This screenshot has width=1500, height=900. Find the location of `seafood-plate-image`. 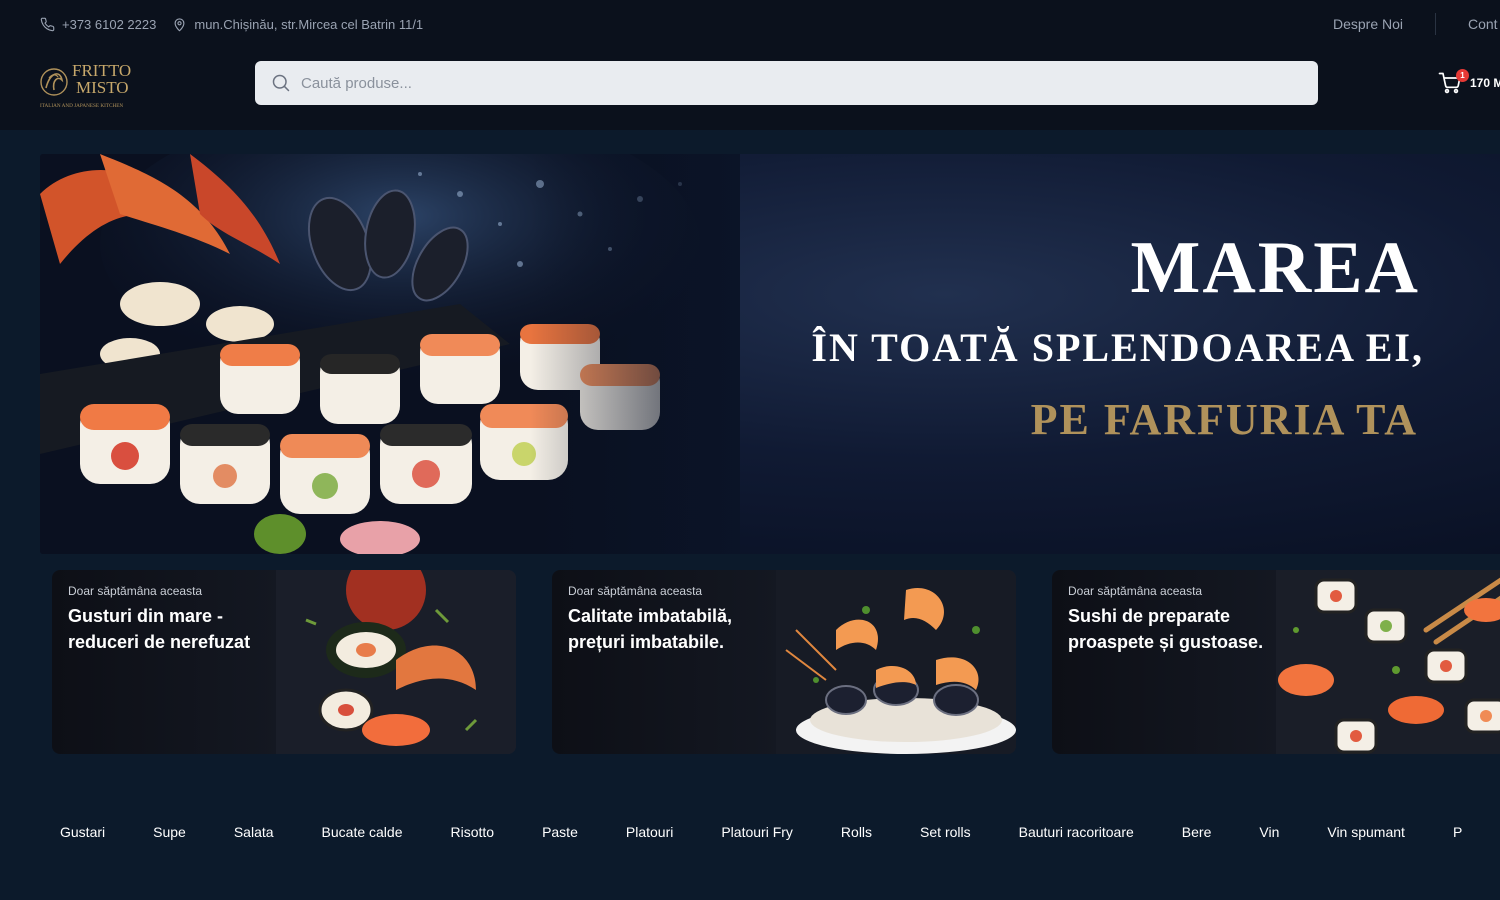

seafood-plate-image is located at coordinates (896, 662).